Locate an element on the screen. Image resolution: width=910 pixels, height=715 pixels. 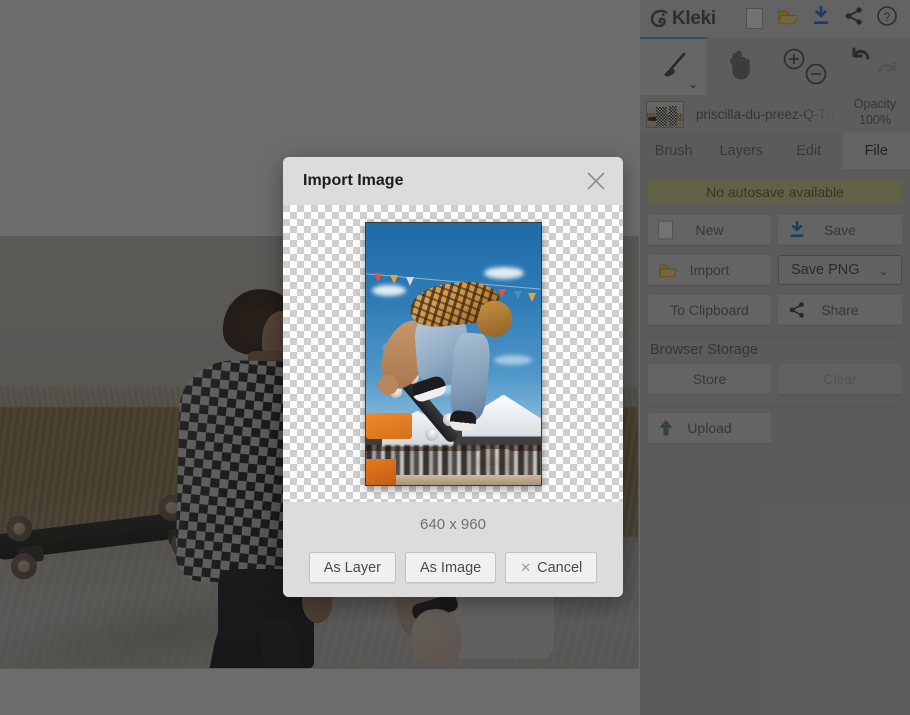
dialog-footer: 640 x 960 As Layer As Image ✕ Cancel is located at coordinates (453, 549).